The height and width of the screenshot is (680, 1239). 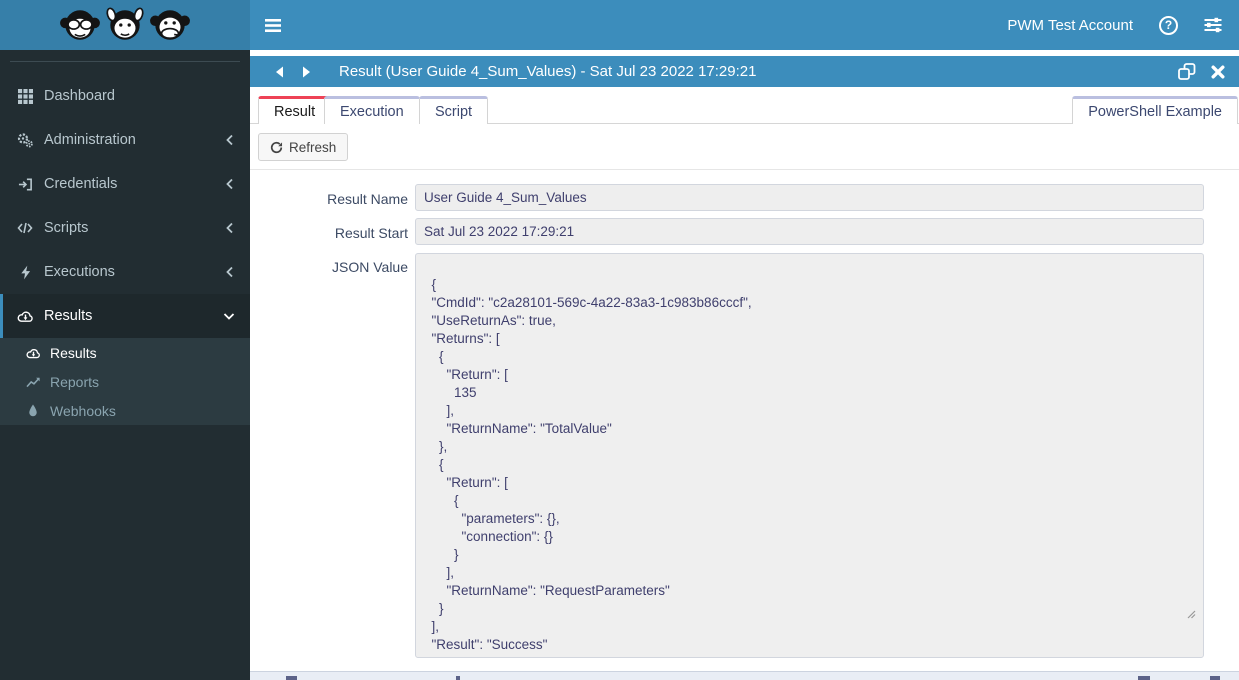 I want to click on tab-result: Result, so click(x=295, y=110).